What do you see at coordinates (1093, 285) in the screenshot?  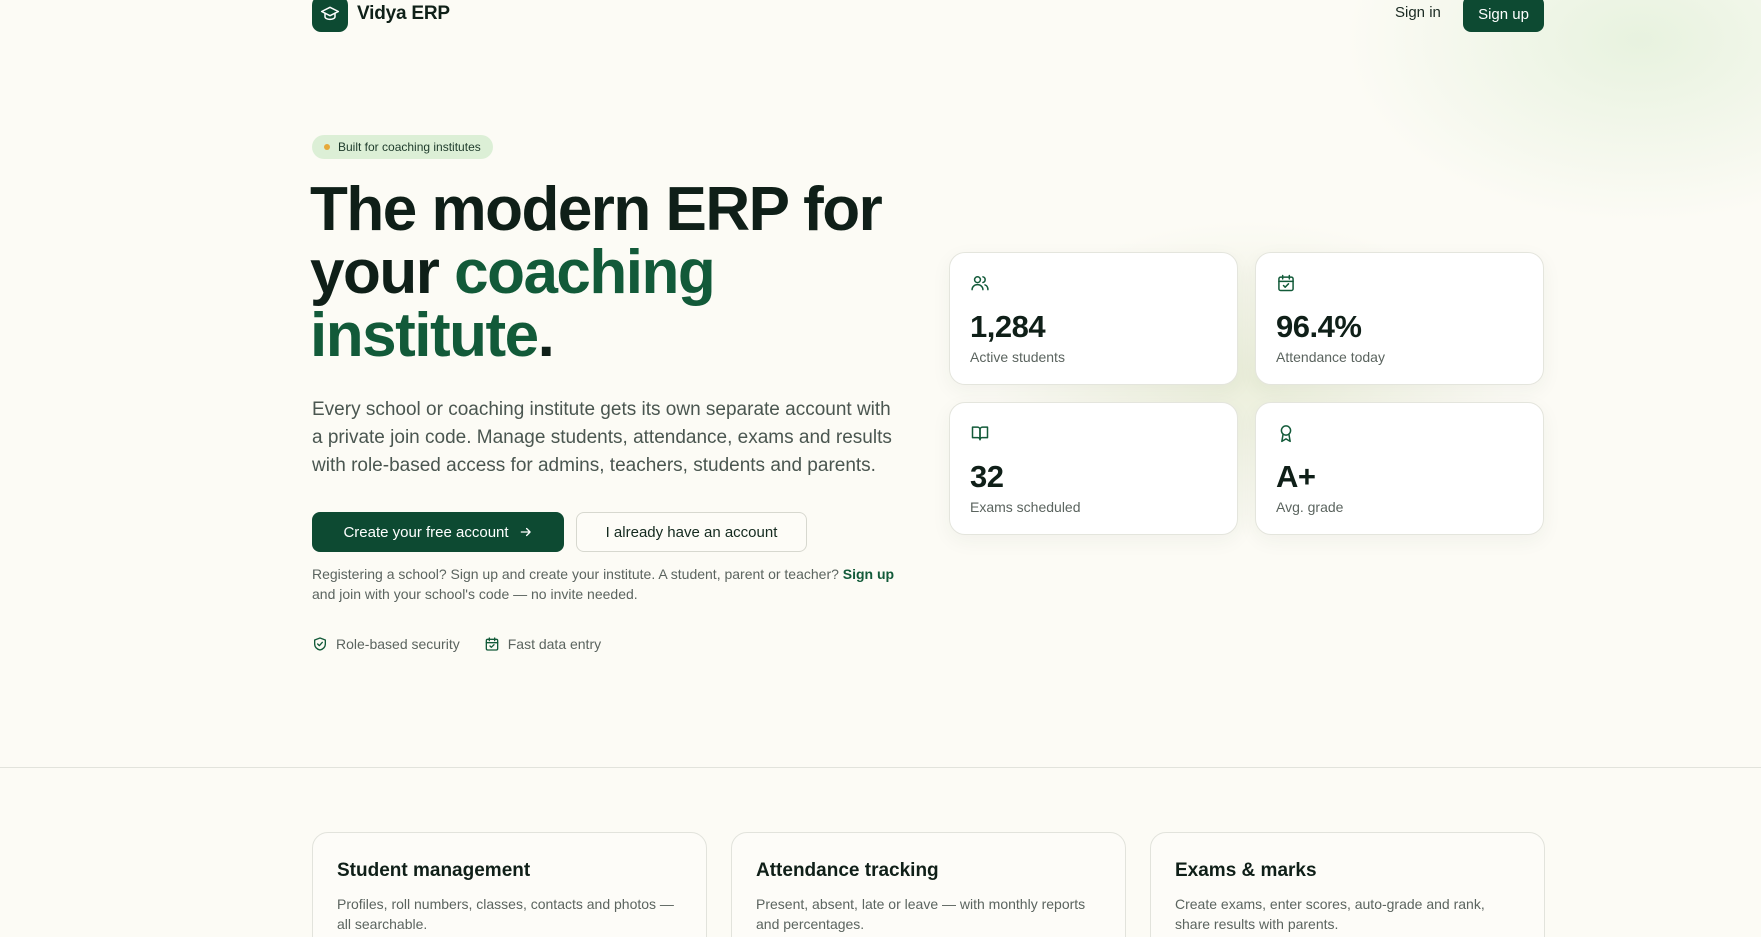 I see `users-icon` at bounding box center [1093, 285].